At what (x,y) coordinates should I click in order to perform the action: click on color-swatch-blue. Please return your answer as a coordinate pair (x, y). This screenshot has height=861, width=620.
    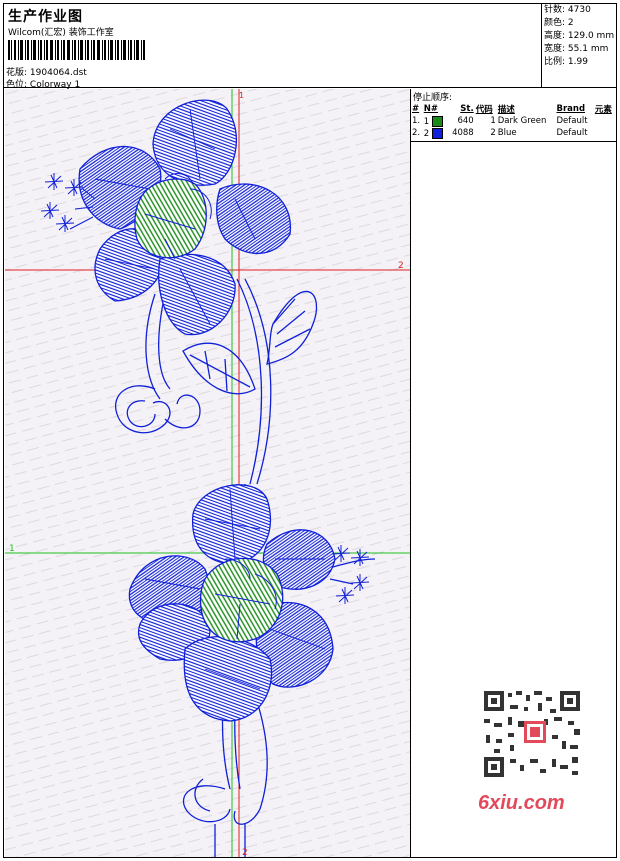
    Looking at the image, I should click on (437, 133).